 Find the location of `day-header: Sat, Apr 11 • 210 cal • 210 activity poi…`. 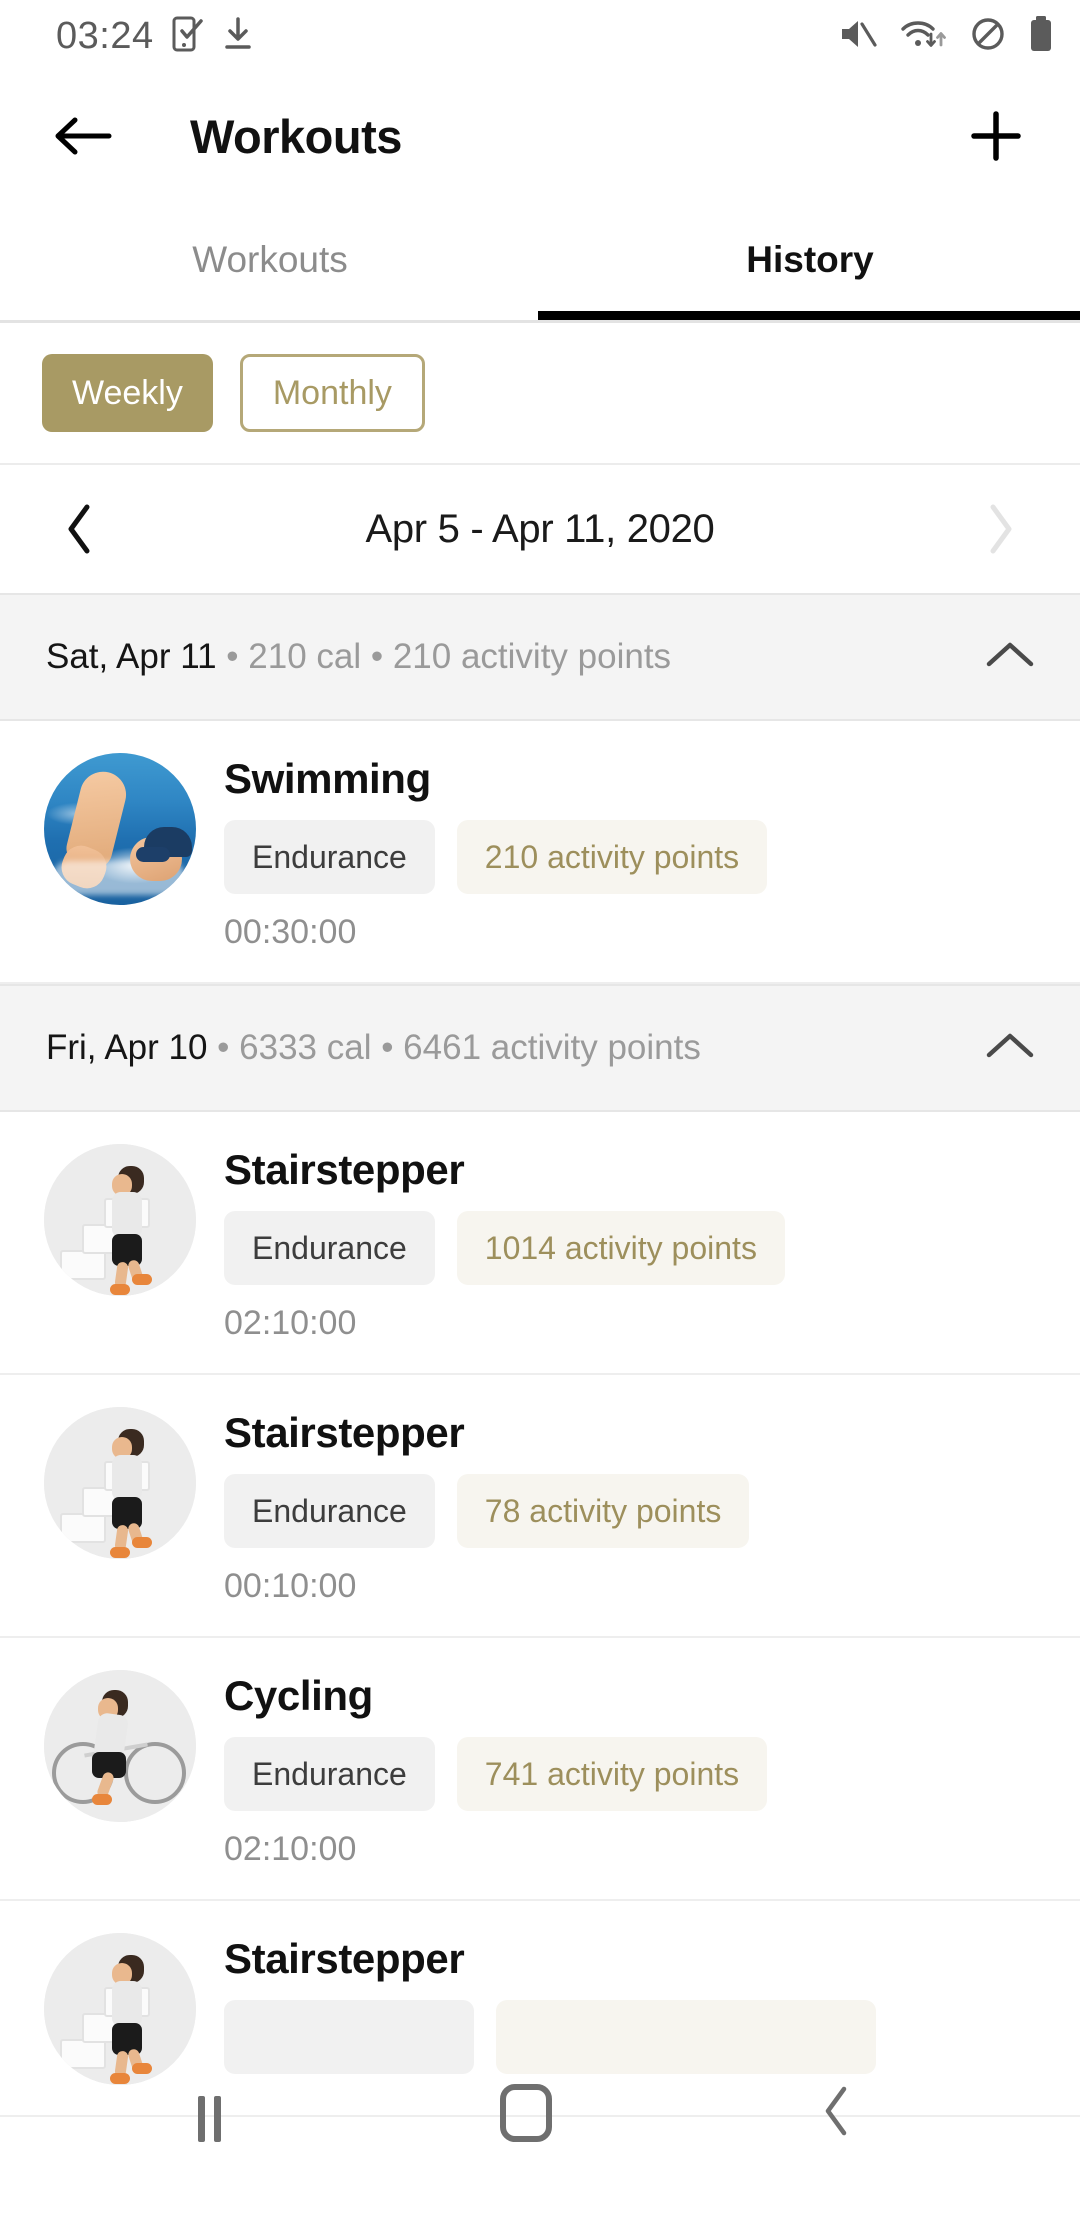

day-header: Sat, Apr 11 • 210 cal • 210 activity poi… is located at coordinates (540, 657).